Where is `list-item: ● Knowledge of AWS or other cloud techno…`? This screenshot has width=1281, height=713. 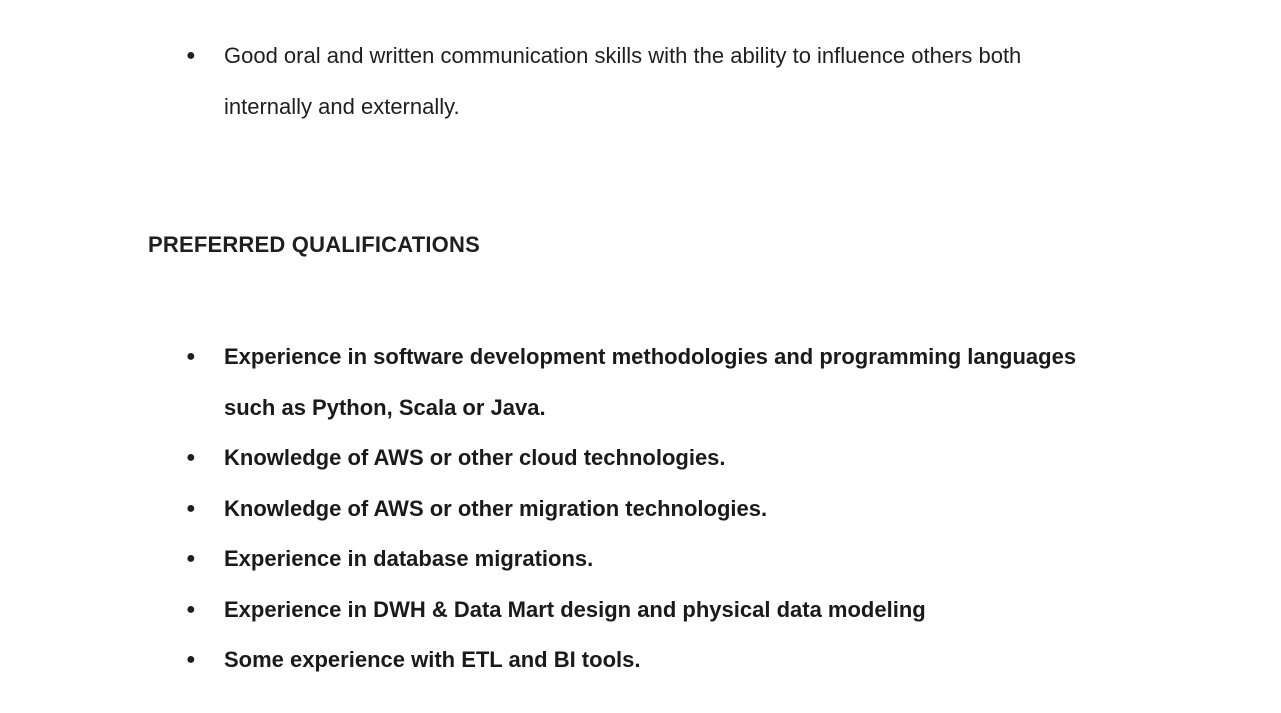
list-item: ● Knowledge of AWS or other cloud techno… is located at coordinates (636, 458).